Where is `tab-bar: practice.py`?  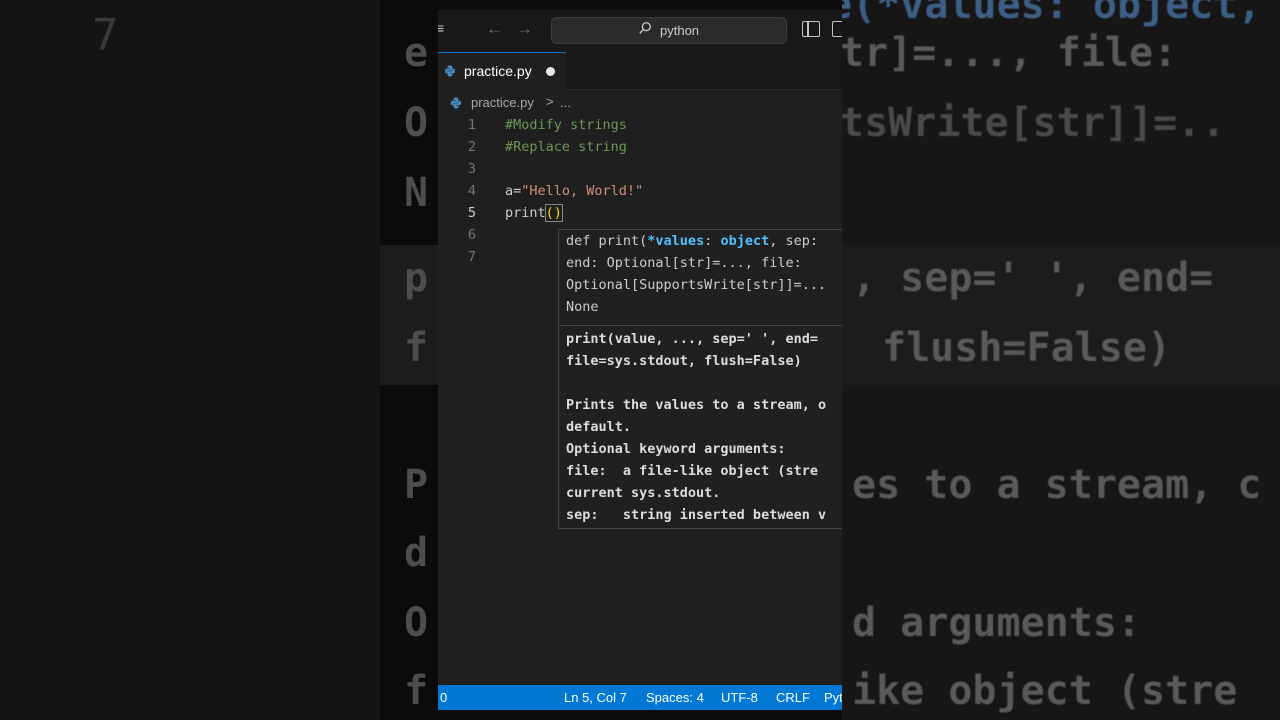
tab-bar: practice.py is located at coordinates (640, 71).